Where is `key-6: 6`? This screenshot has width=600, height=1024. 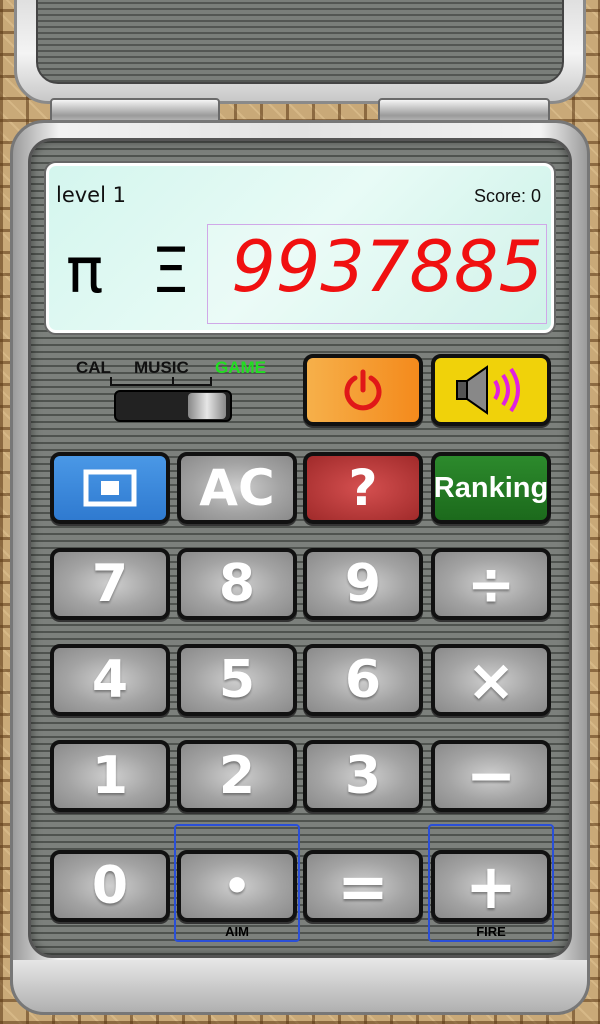 key-6: 6 is located at coordinates (363, 680).